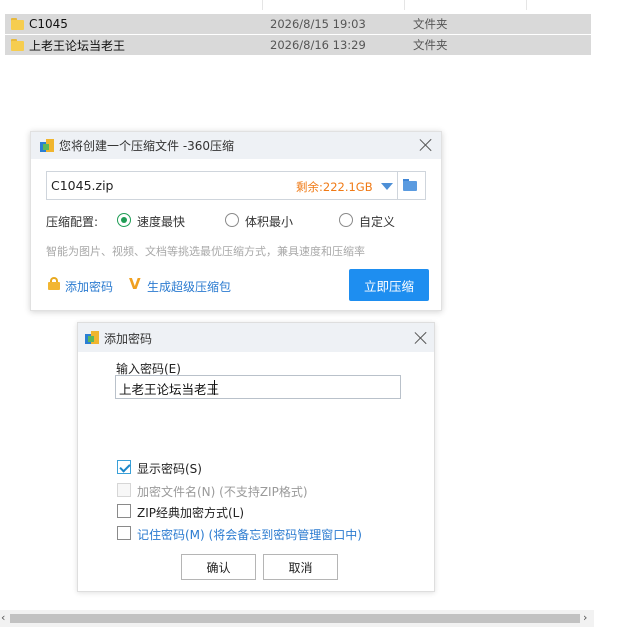 This screenshot has width=631, height=628. I want to click on password-value: 上老王论坛当老王, so click(169, 388).